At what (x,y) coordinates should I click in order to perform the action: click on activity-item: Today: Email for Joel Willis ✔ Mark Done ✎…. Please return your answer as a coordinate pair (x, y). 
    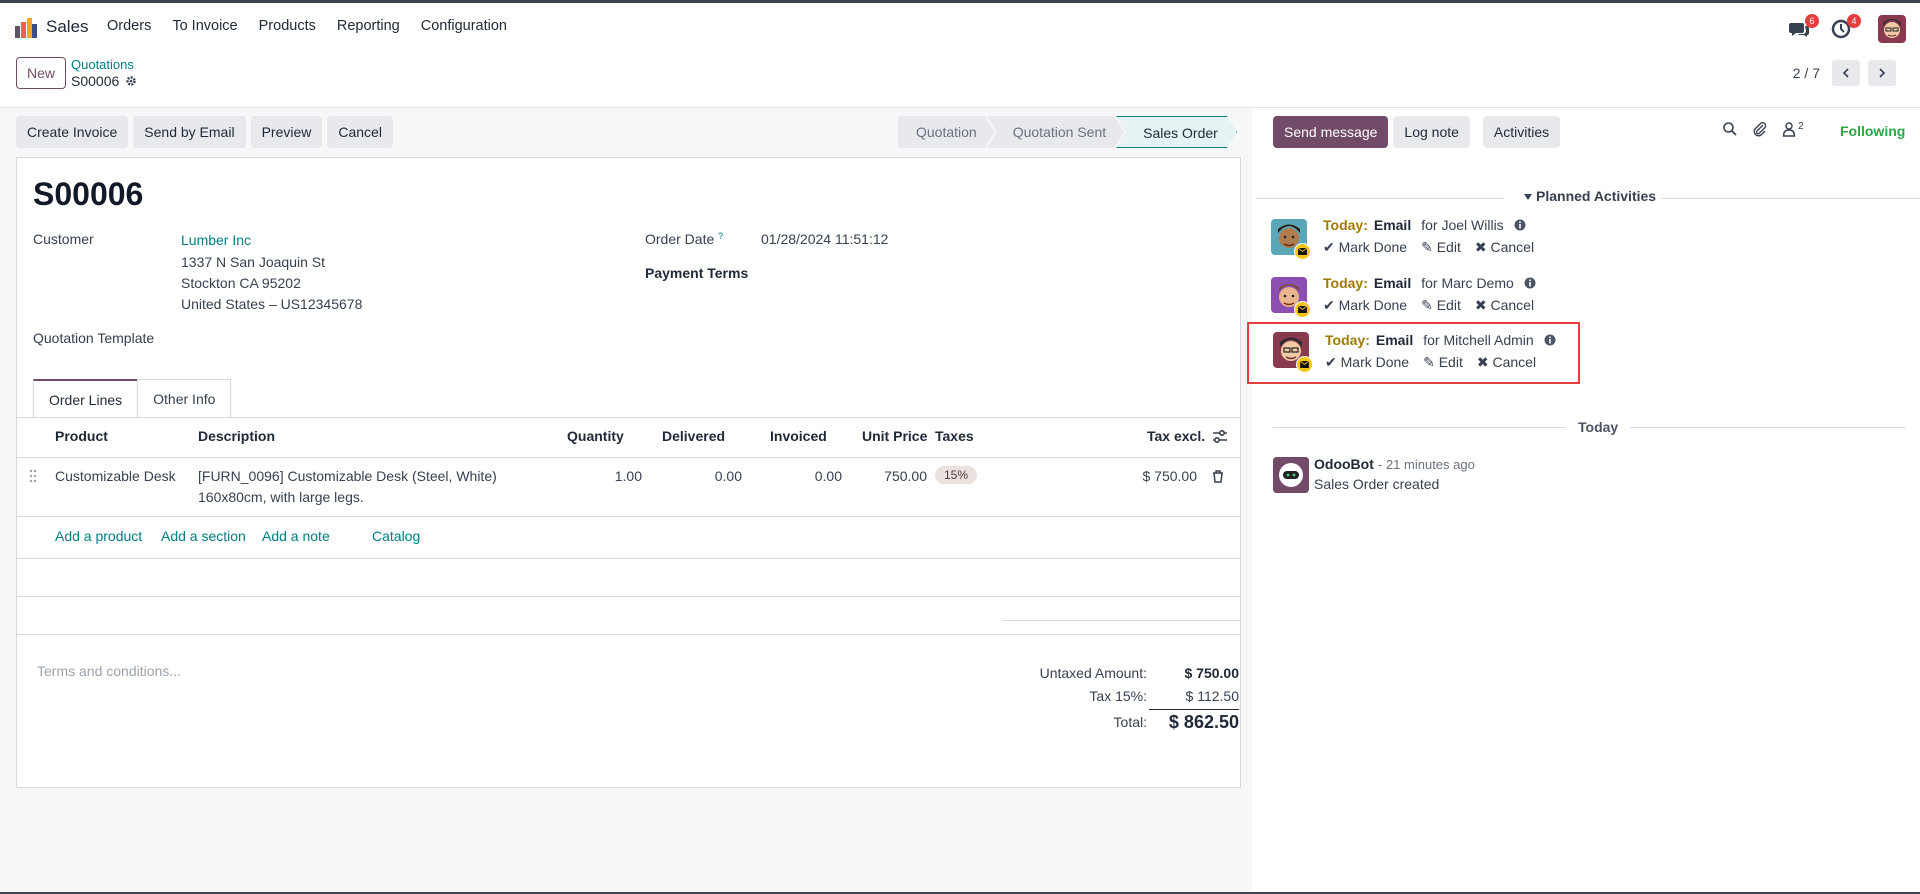
    Looking at the image, I should click on (1421, 241).